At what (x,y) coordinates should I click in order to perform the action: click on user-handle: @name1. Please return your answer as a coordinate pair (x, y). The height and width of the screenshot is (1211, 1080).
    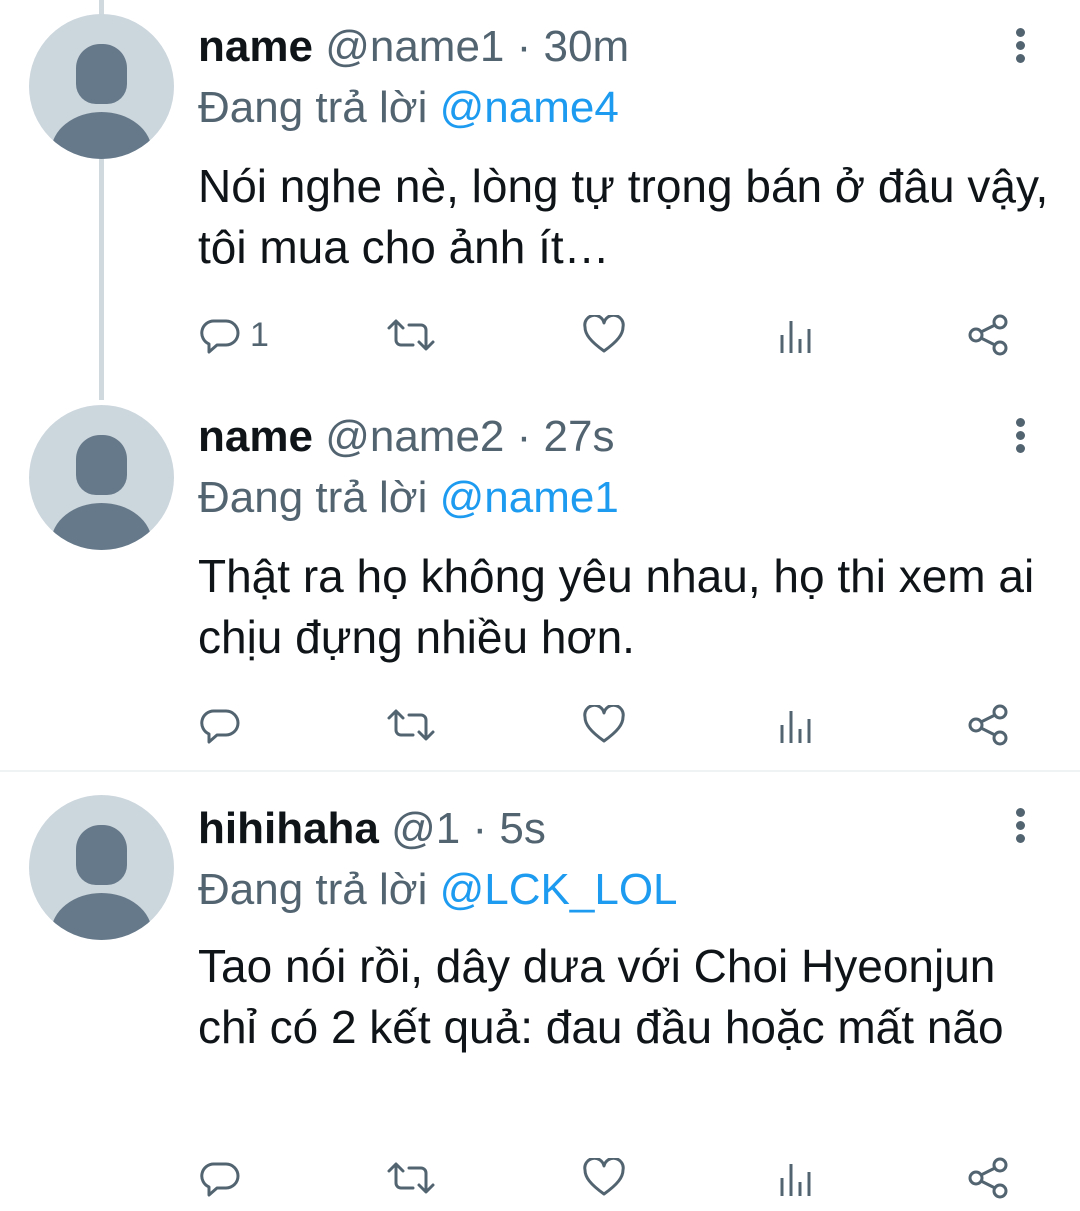
    Looking at the image, I should click on (414, 46).